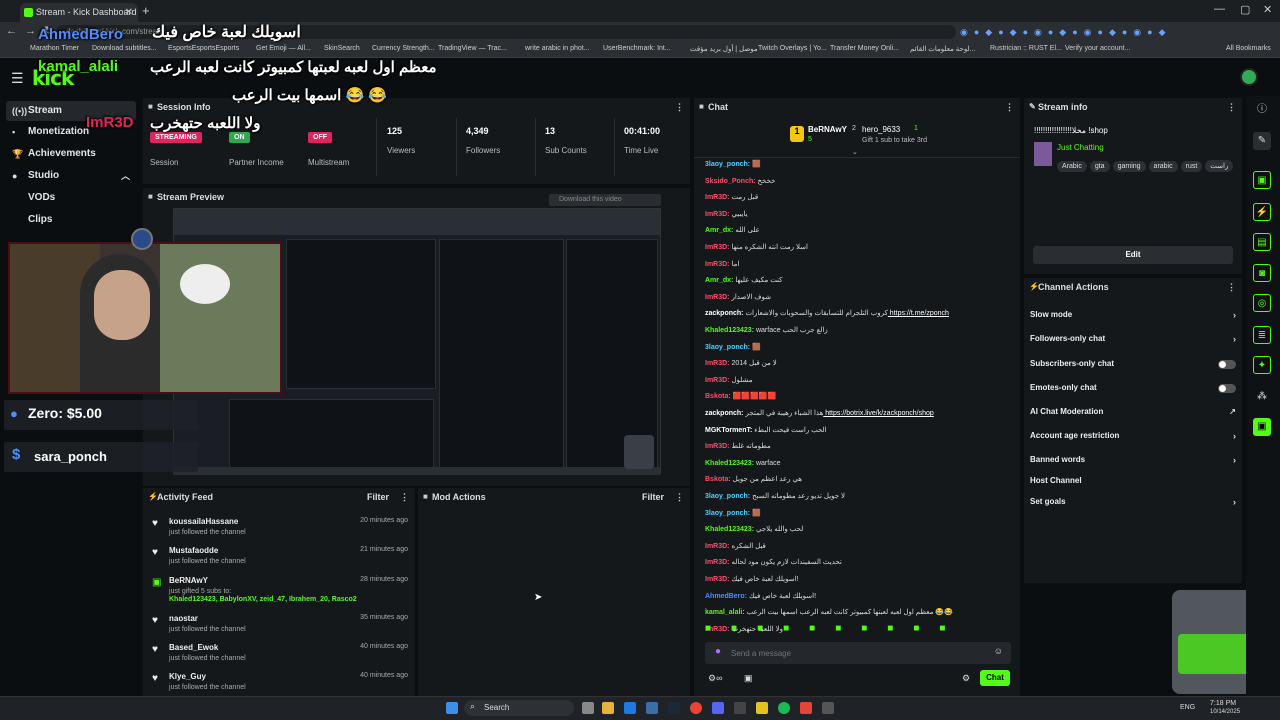 Image resolution: width=1280 pixels, height=720 pixels. I want to click on category-name: Just Chatting, so click(1080, 147).